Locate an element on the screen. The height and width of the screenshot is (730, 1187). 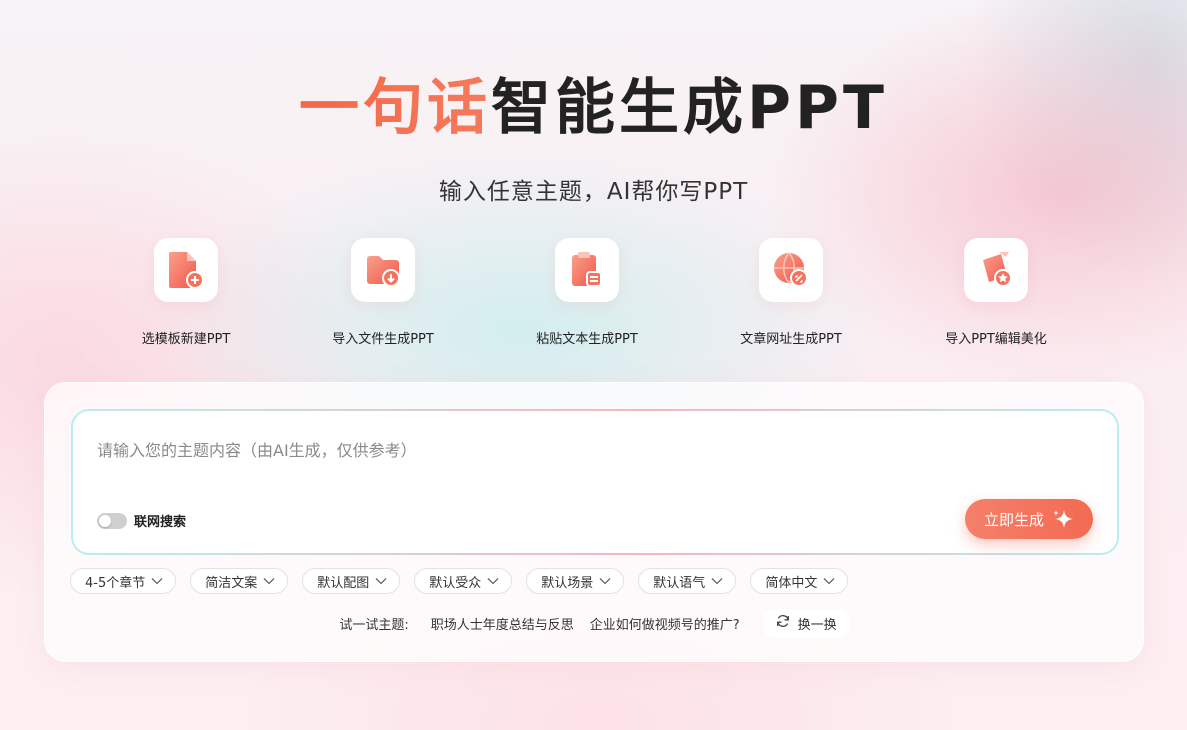
feature-label: 选模板新建PPT is located at coordinates (186, 339).